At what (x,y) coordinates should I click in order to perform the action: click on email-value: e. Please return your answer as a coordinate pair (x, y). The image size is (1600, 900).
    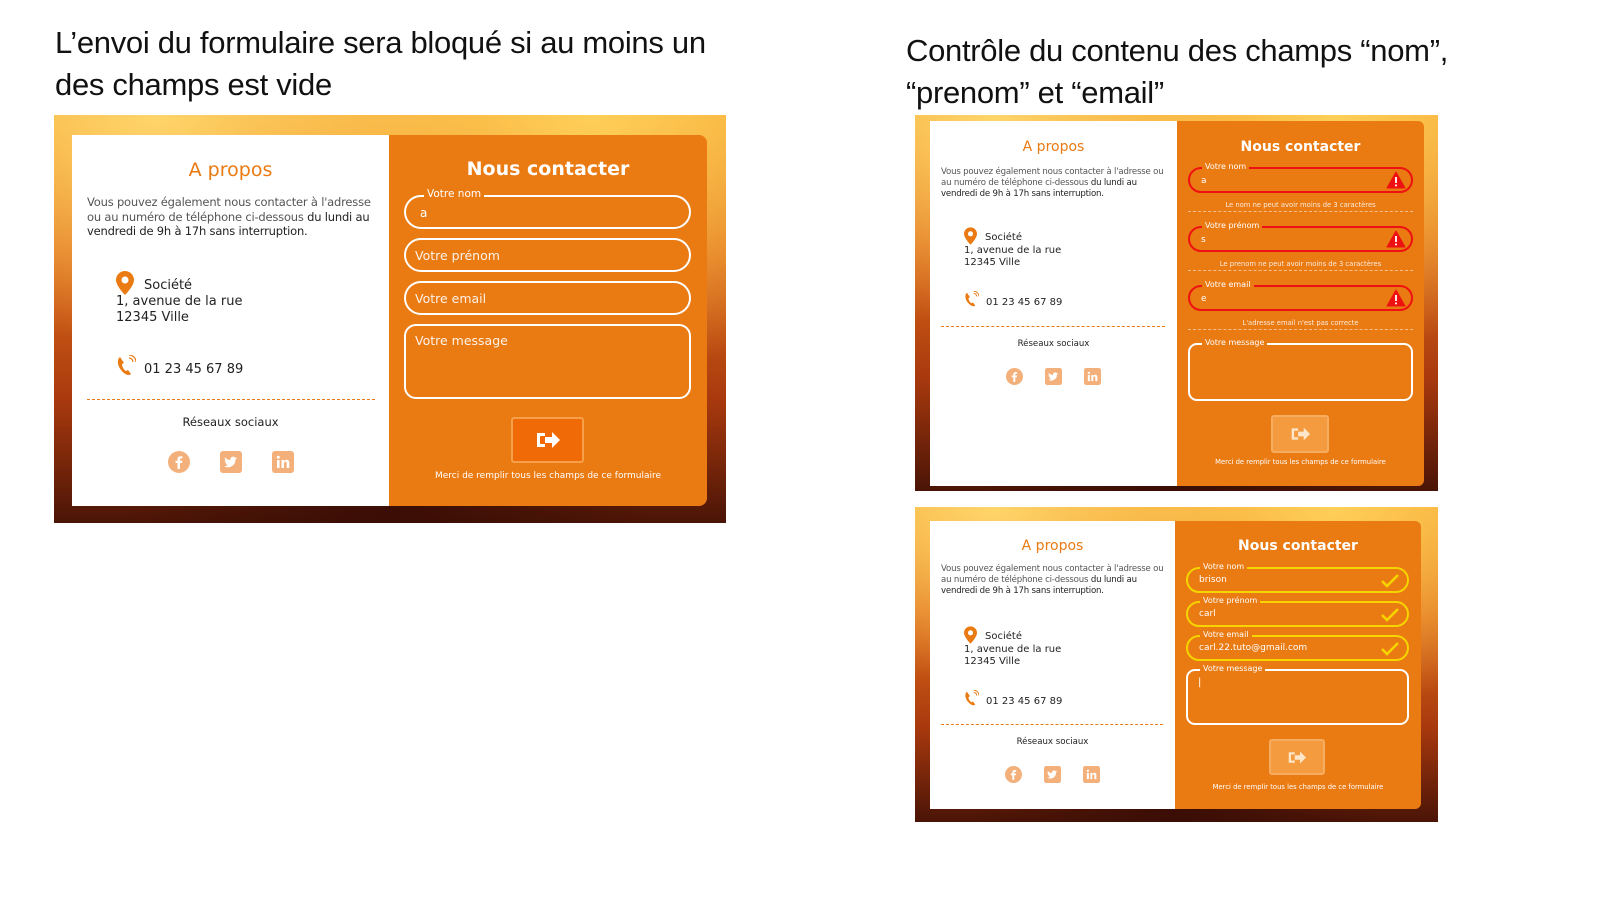
    Looking at the image, I should click on (1204, 299).